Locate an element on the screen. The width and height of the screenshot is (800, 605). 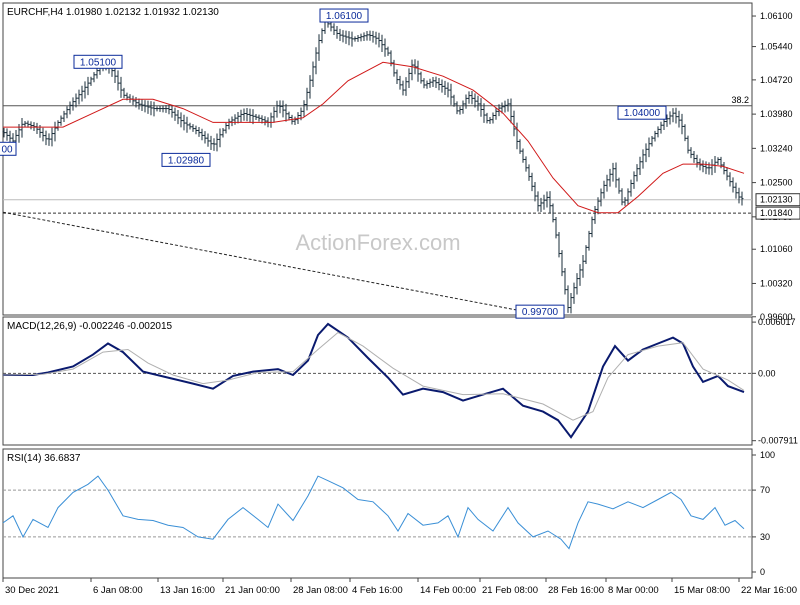
swing-label: 1.02980 is located at coordinates (186, 159).